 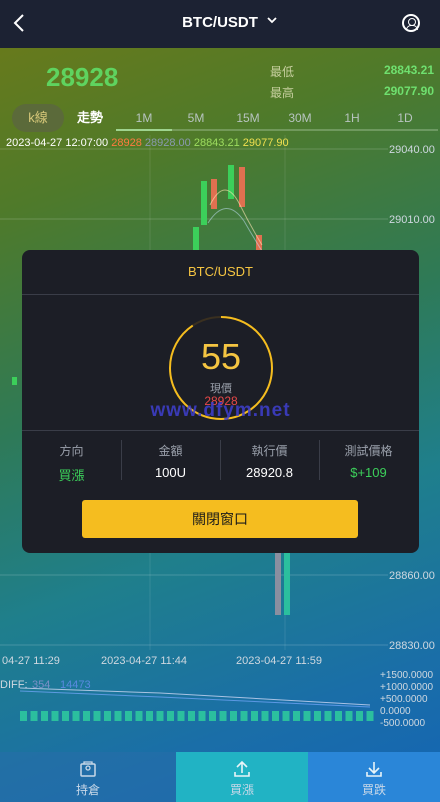 I want to click on tab-30m: 30M, so click(x=300, y=118).